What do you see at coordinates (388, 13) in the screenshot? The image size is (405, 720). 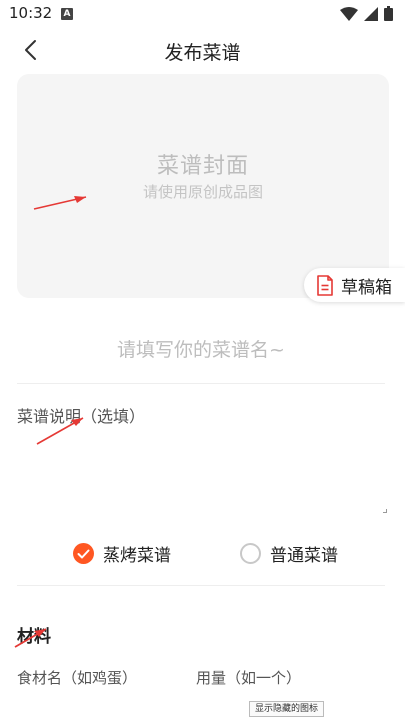 I see `battery-icon` at bounding box center [388, 13].